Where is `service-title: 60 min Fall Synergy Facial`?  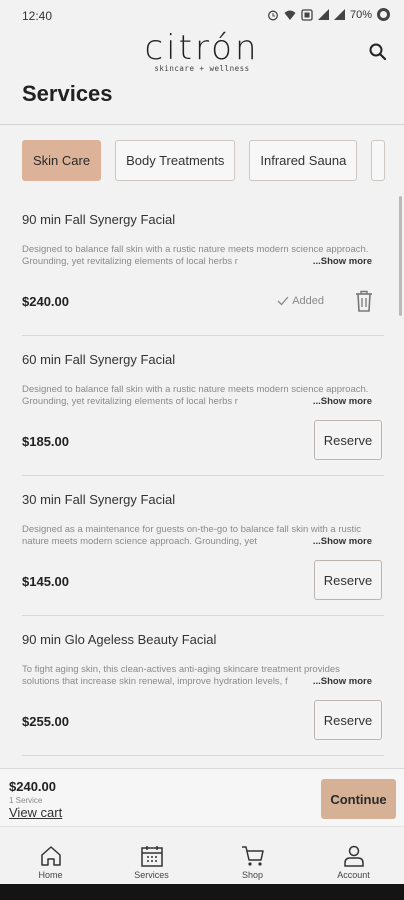
service-title: 60 min Fall Synergy Facial is located at coordinates (99, 359).